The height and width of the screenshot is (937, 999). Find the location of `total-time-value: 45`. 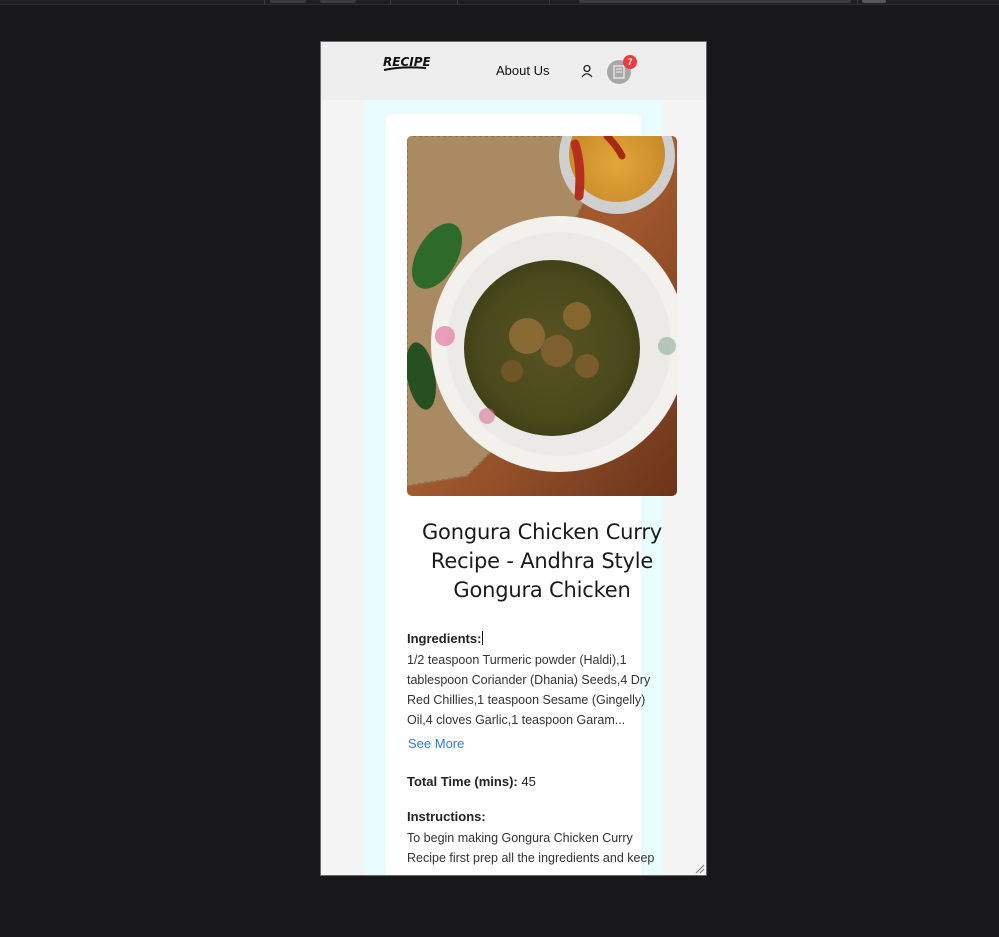

total-time-value: 45 is located at coordinates (528, 781).